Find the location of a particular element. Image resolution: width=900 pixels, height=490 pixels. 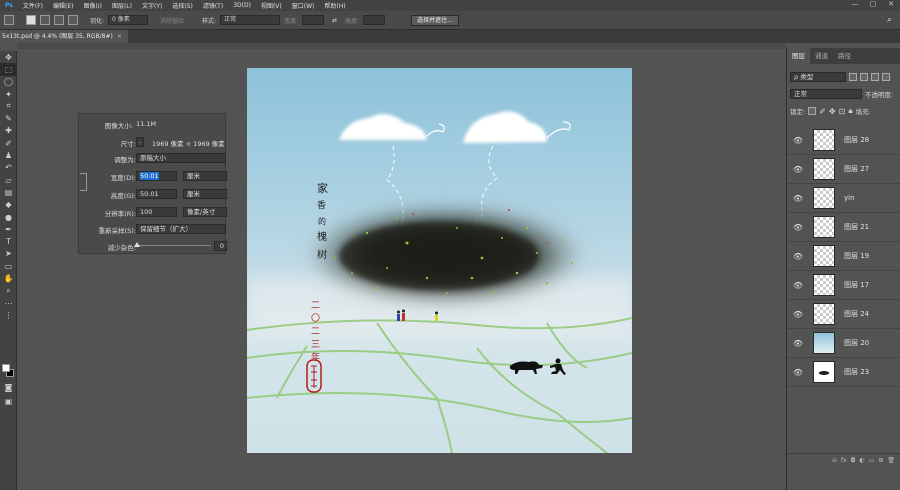

subtract-selection-icon is located at coordinates (59, 20).